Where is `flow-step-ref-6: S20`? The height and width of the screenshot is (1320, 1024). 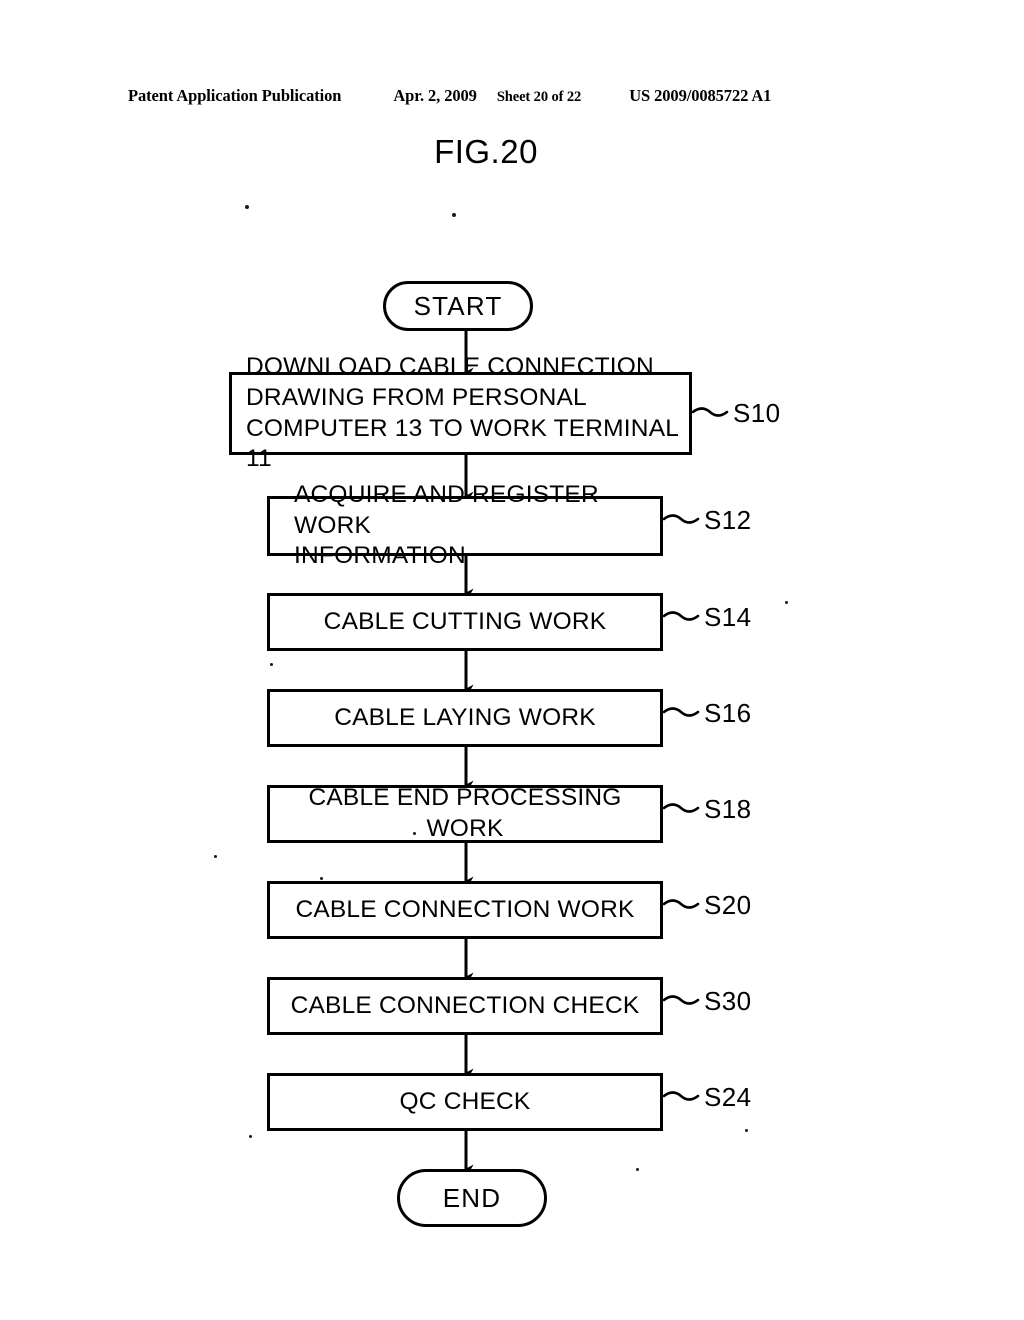 flow-step-ref-6: S20 is located at coordinates (728, 905).